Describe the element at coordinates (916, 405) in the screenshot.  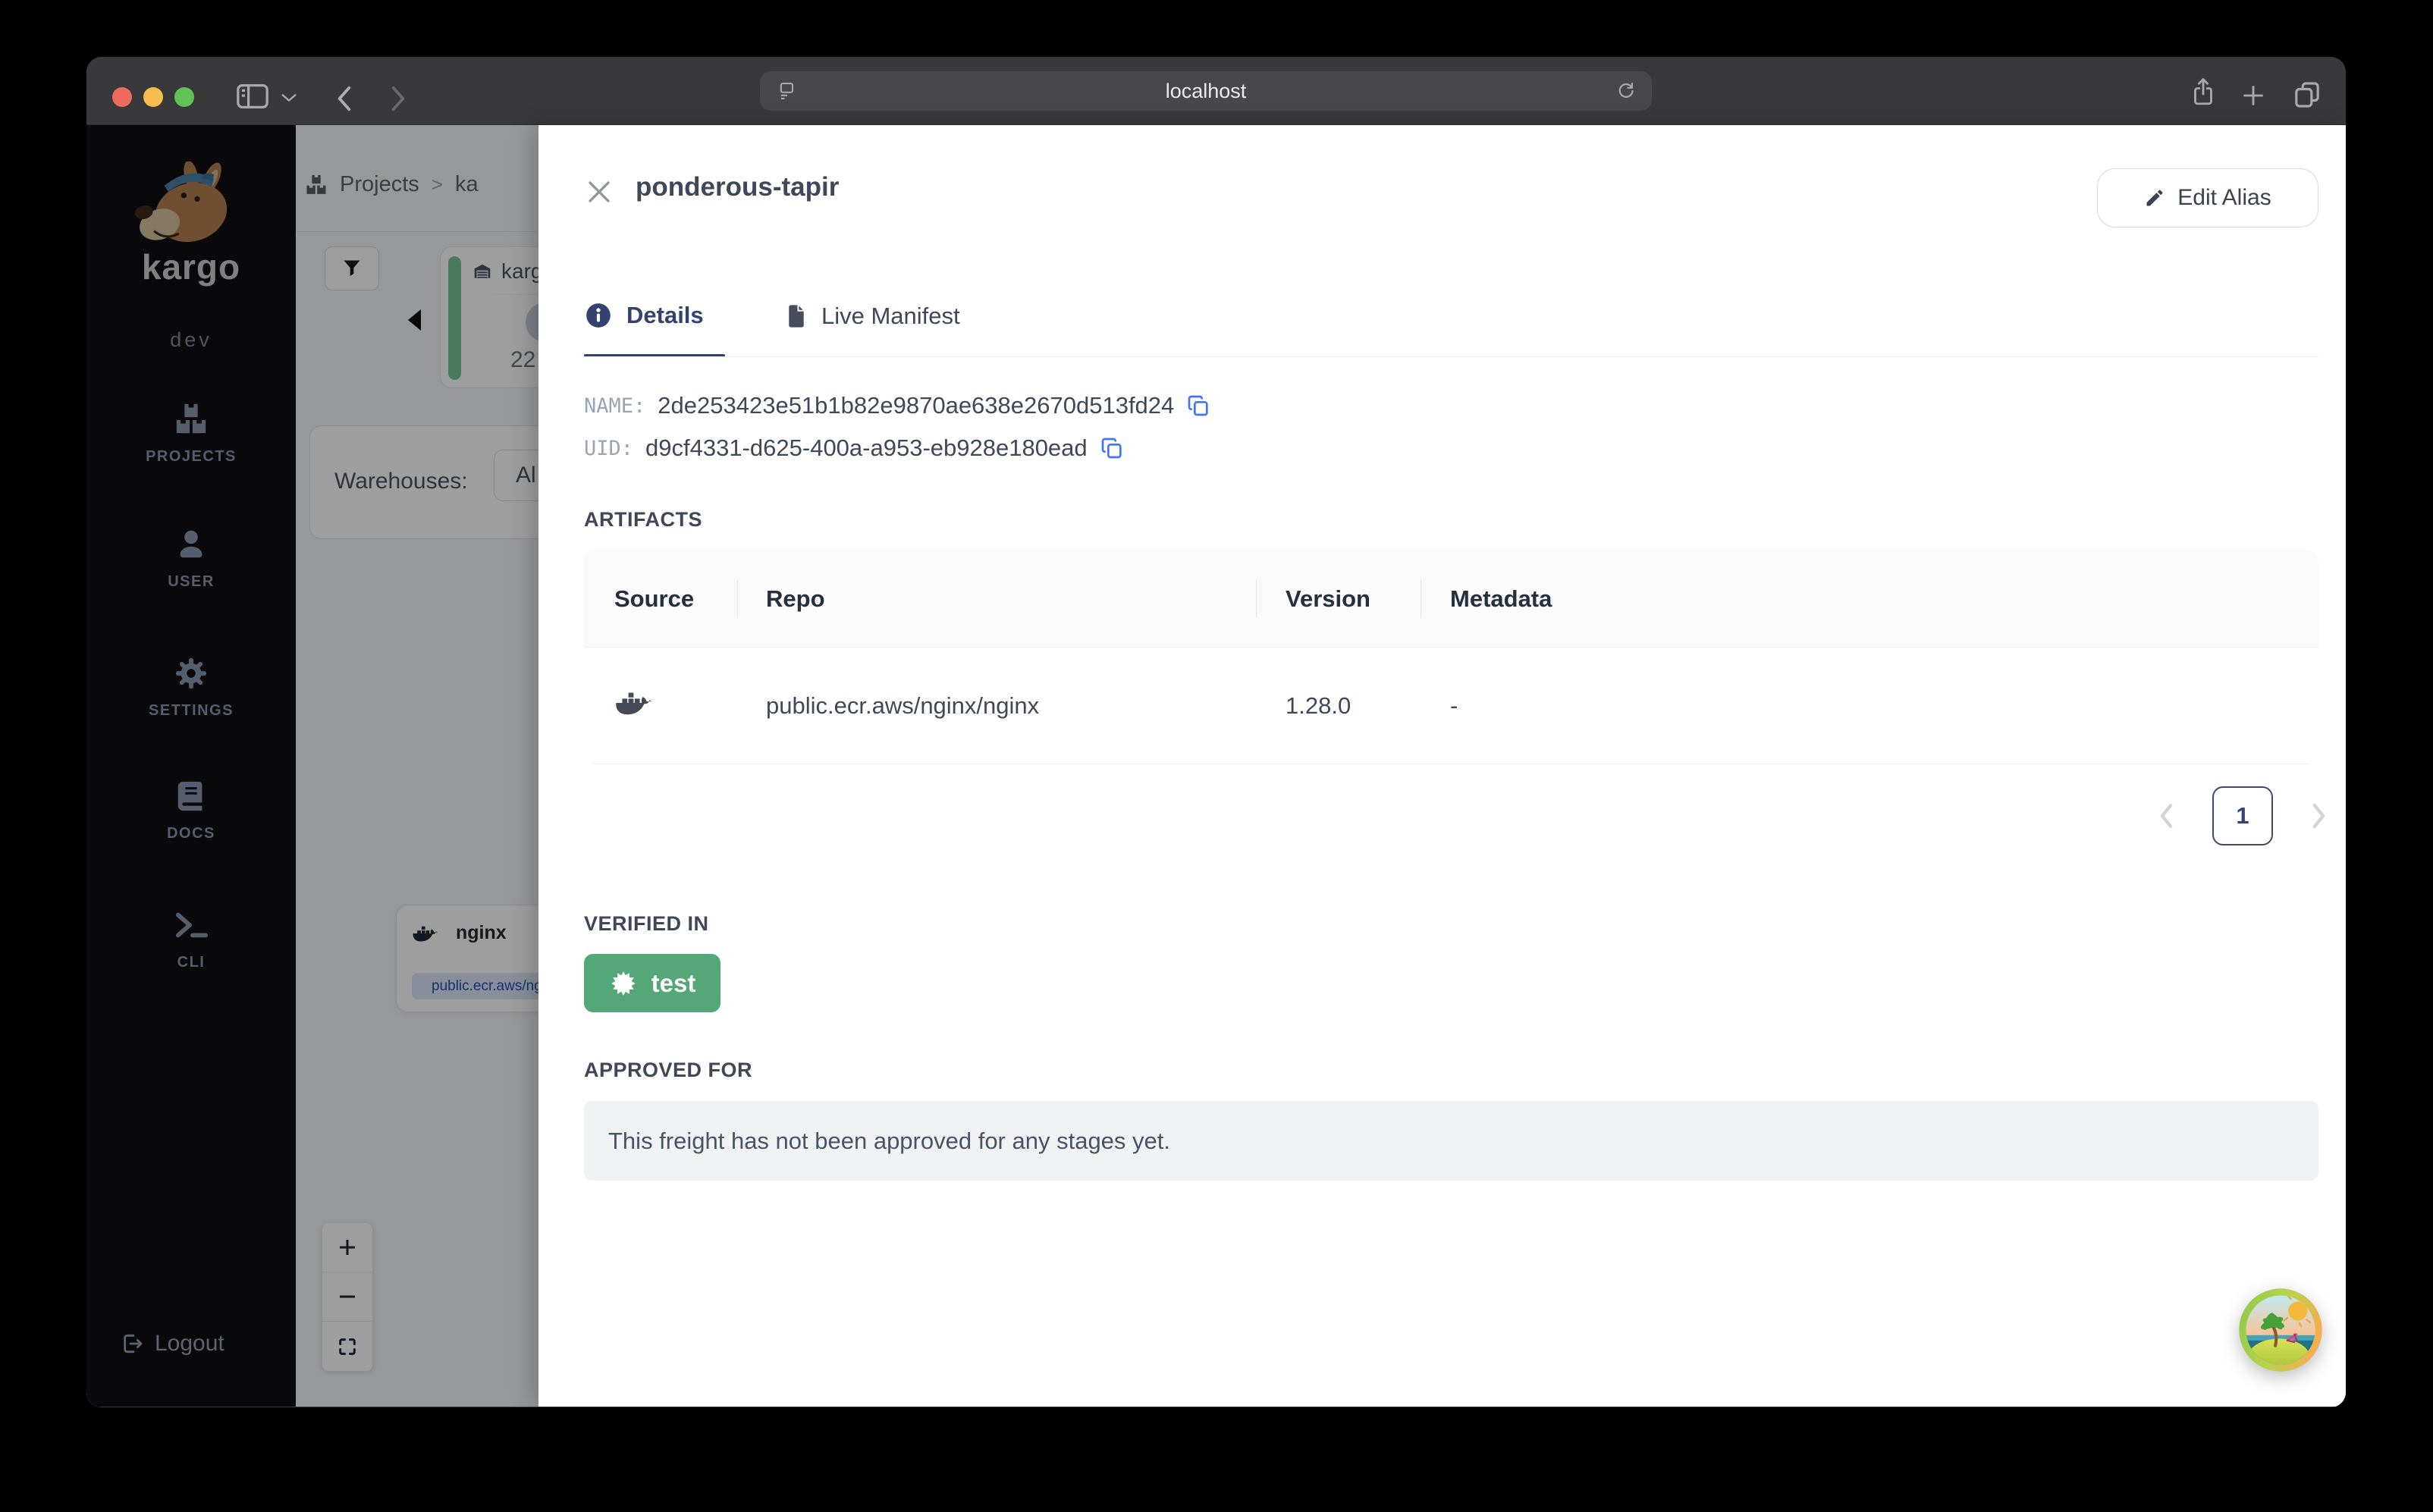
I see `name-value: 2de253423e51b1b82e9870ae638e2670d513fd24` at that location.